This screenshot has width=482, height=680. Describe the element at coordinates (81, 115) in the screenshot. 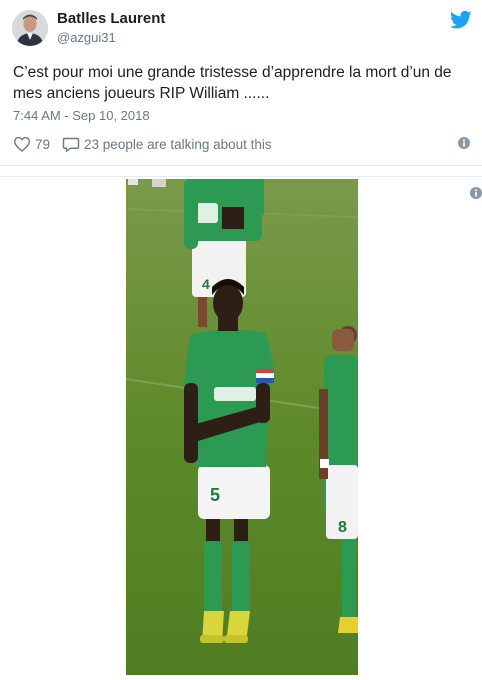

I see `tweet-timestamp: 7:44 AM - Sep 10, 2018` at that location.